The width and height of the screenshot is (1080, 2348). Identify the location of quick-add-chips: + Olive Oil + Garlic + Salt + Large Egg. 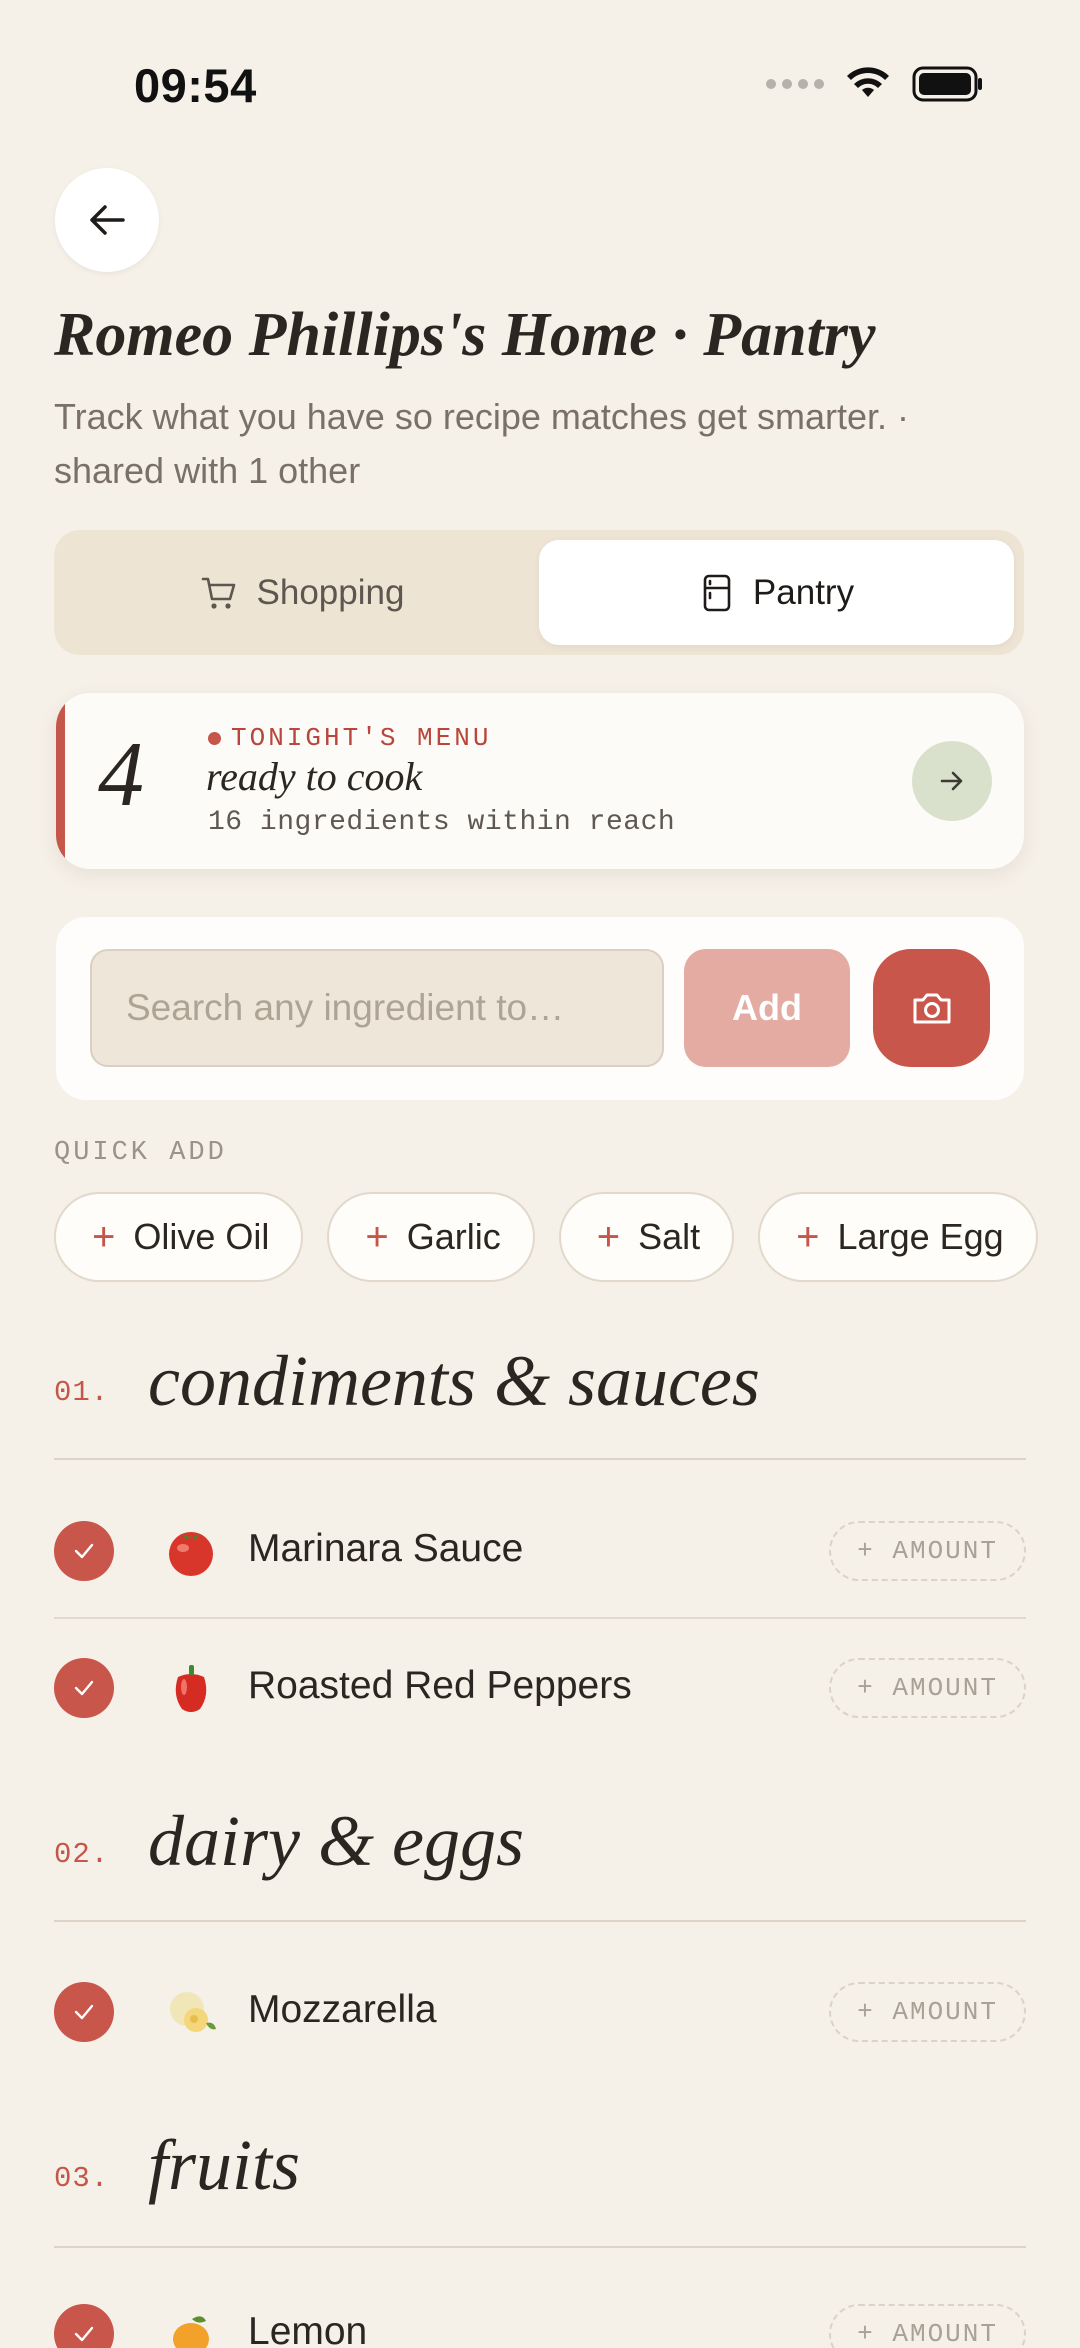
(546, 1237).